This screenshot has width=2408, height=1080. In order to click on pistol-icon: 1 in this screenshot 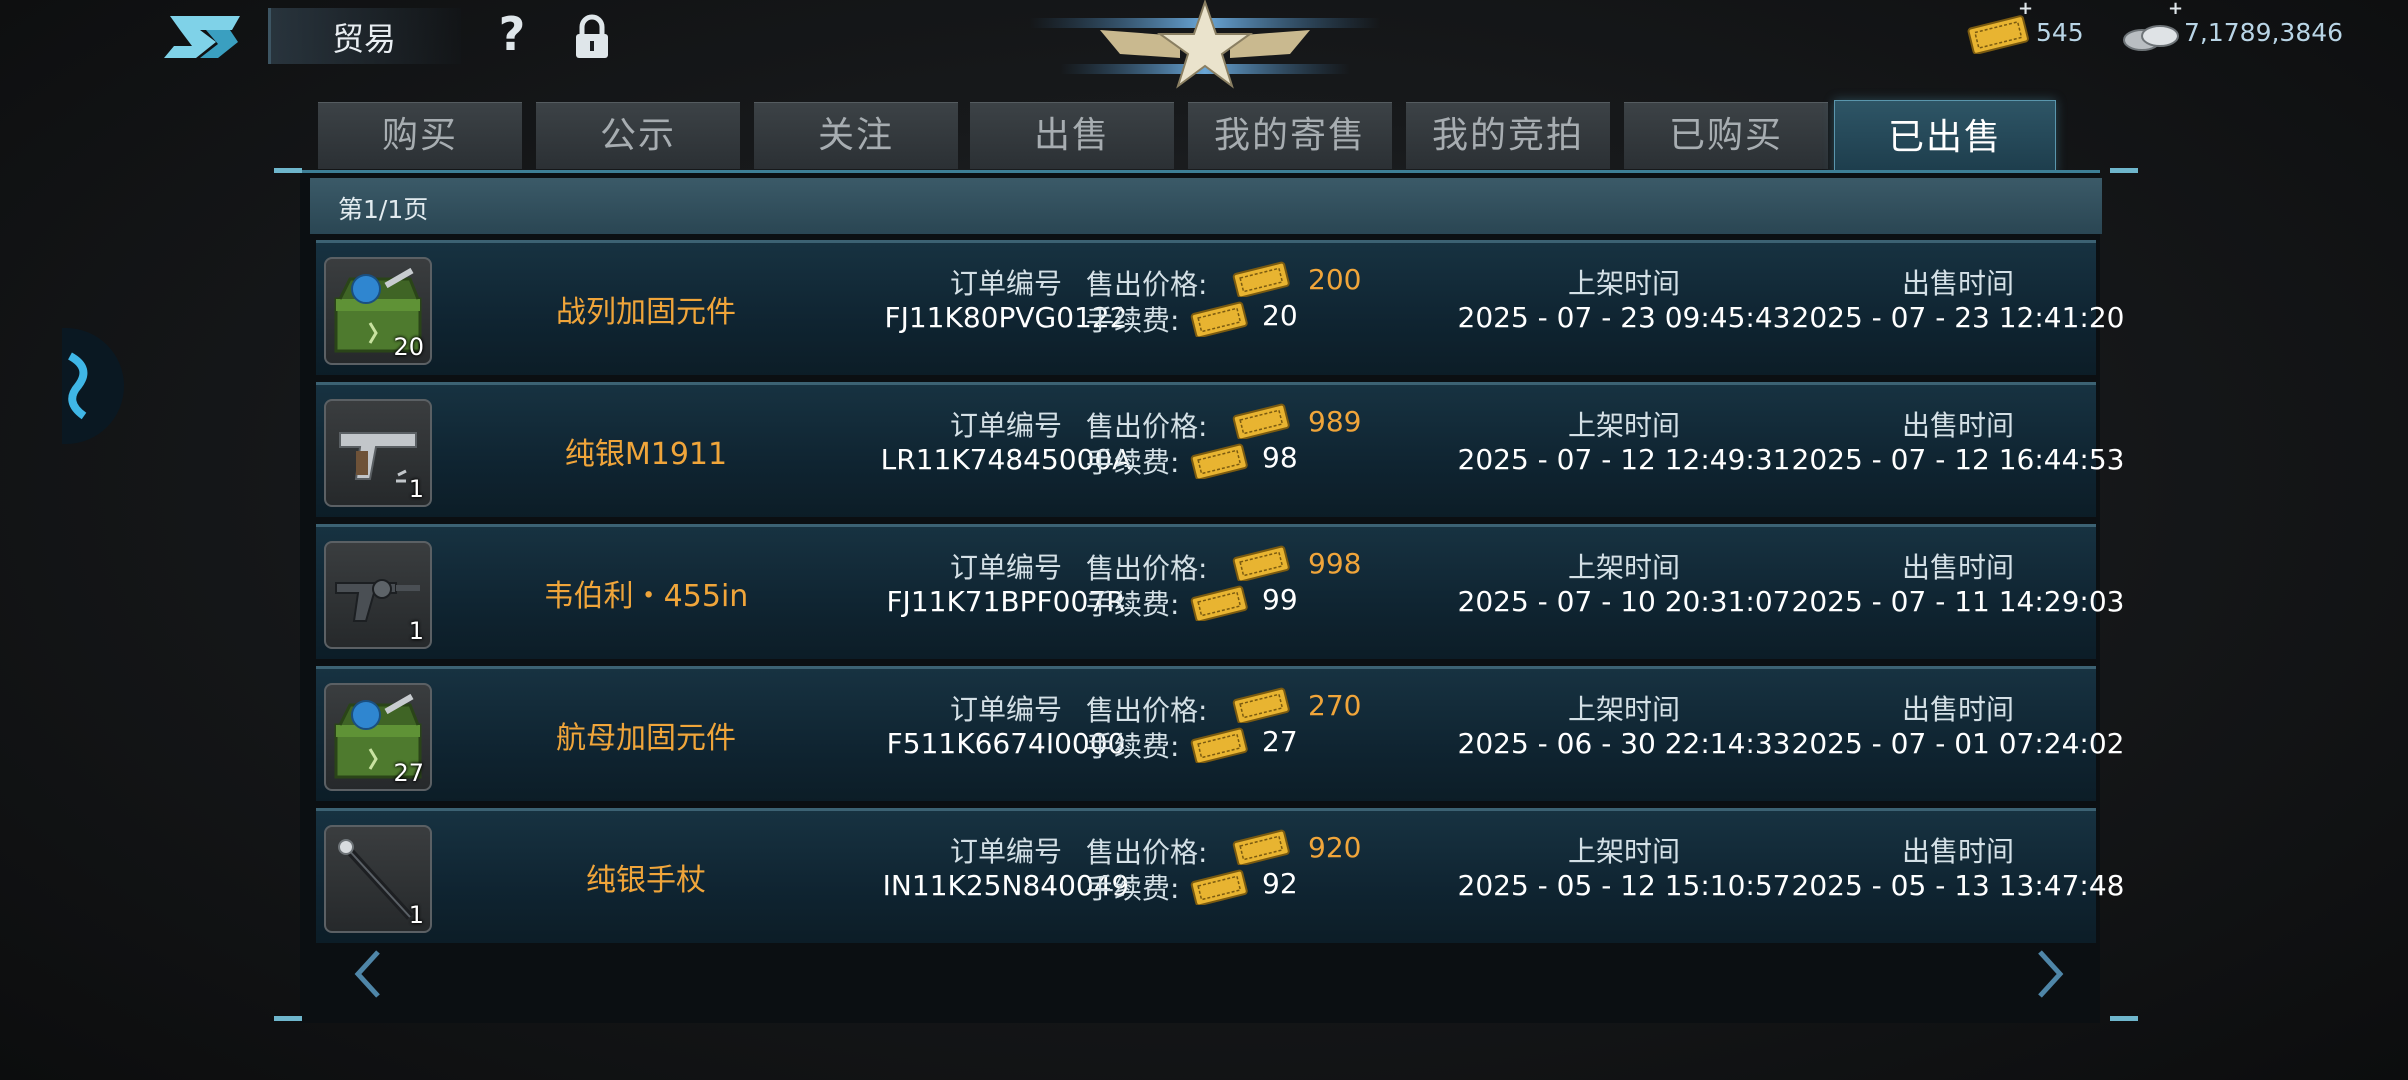, I will do `click(378, 453)`.